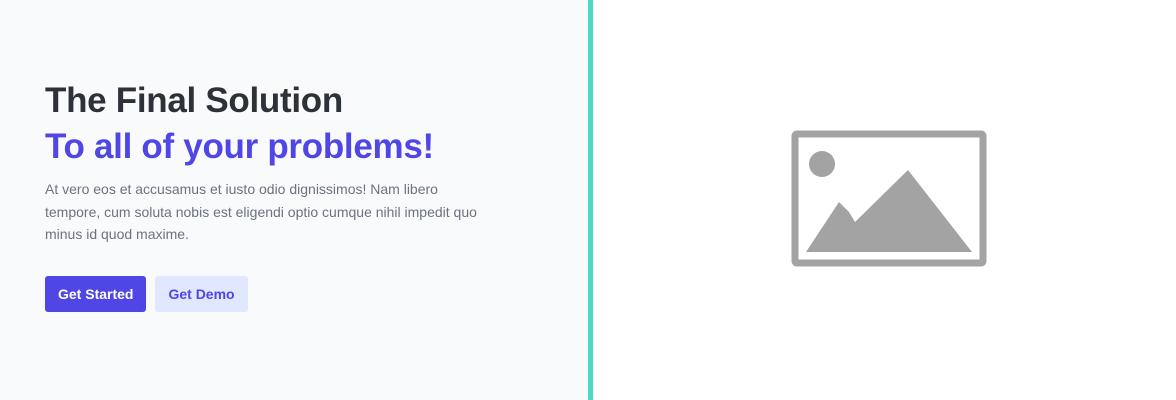 Image resolution: width=1176 pixels, height=400 pixels. I want to click on hero-buttons: Get Started Get Demo, so click(275, 293).